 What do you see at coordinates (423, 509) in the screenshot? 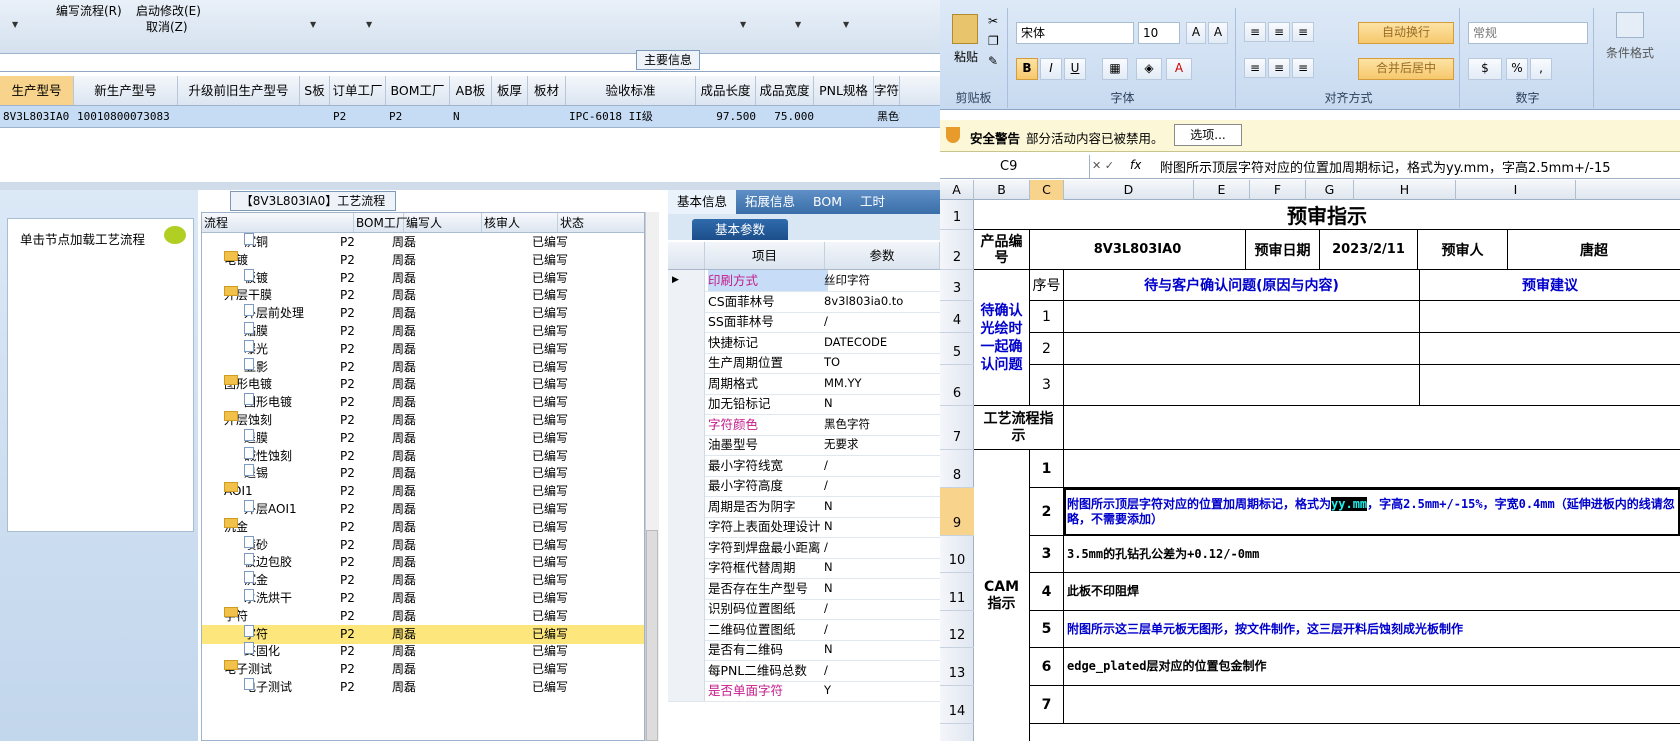
I see `tree-row: 外层AOI1 P2 周磊 已编写` at bounding box center [423, 509].